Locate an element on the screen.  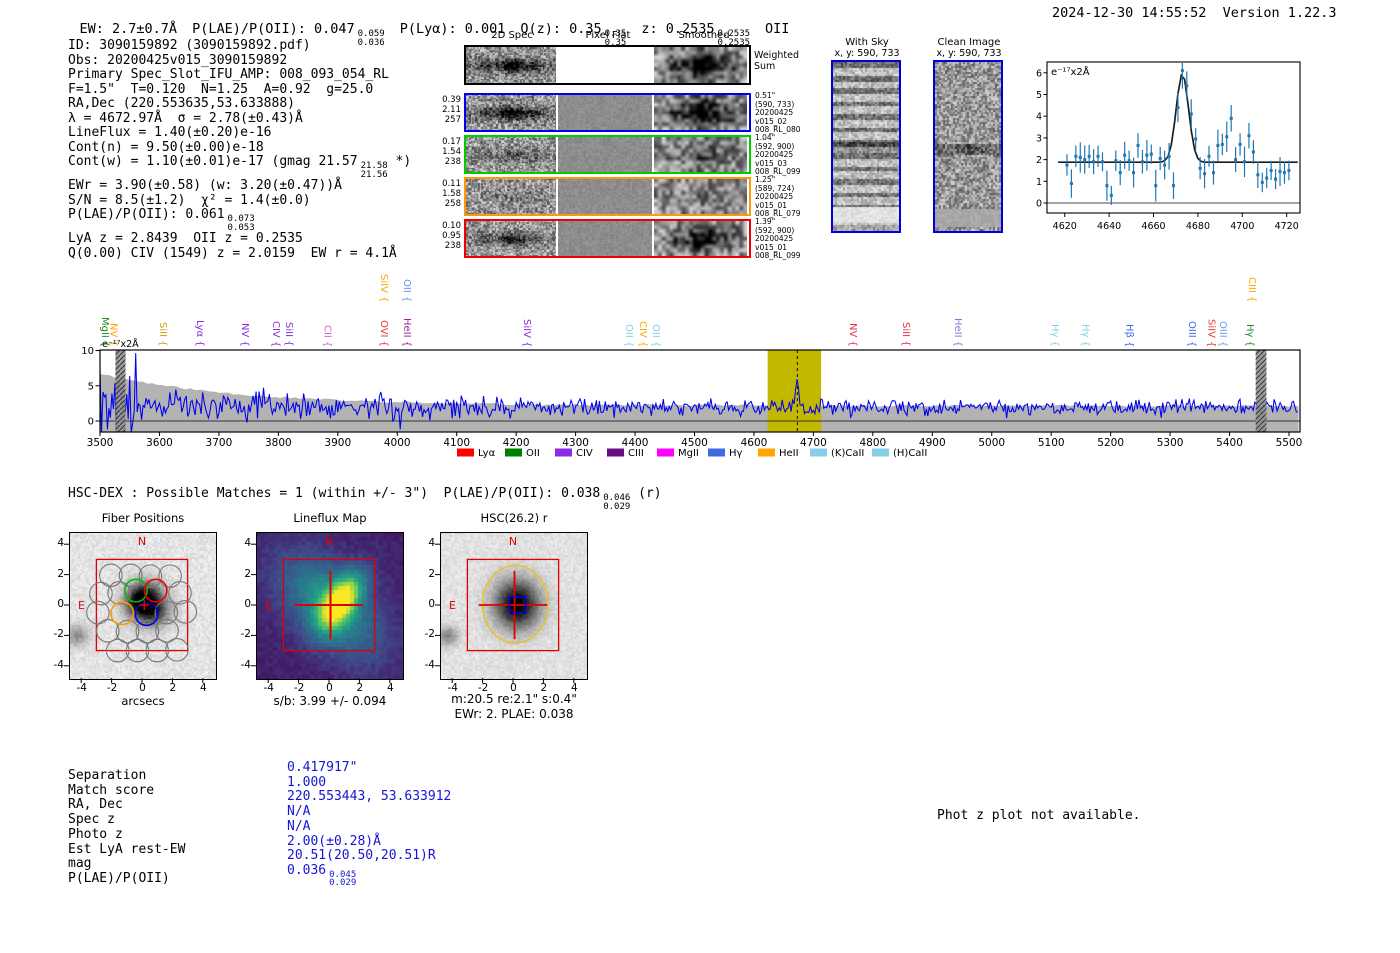
text-segment: EWr = 3.90(±0.58) (w: 3.20(±0.47))Å is located at coordinates (205, 186).